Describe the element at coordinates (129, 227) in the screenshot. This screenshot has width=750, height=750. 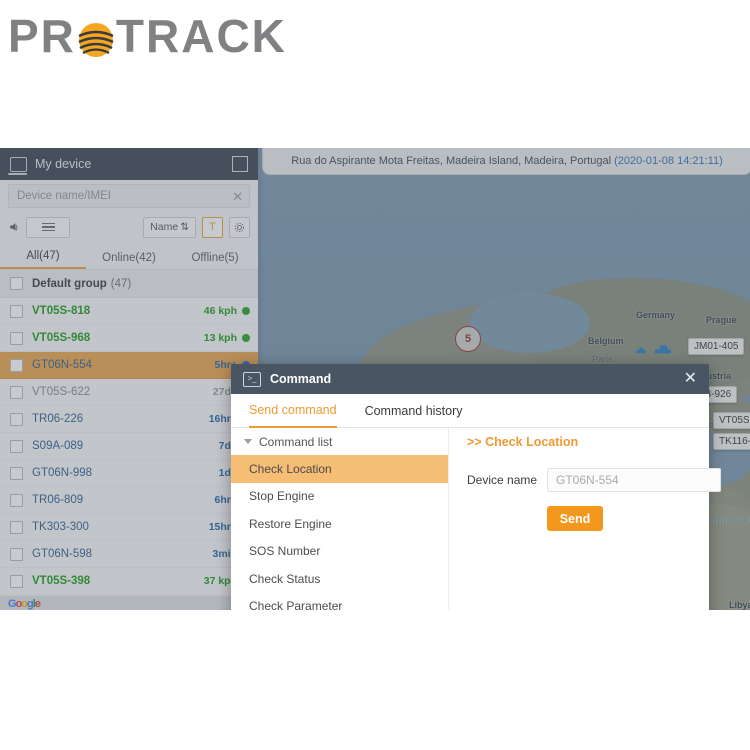
I see `device-toolbar: Name ⇅ T` at that location.